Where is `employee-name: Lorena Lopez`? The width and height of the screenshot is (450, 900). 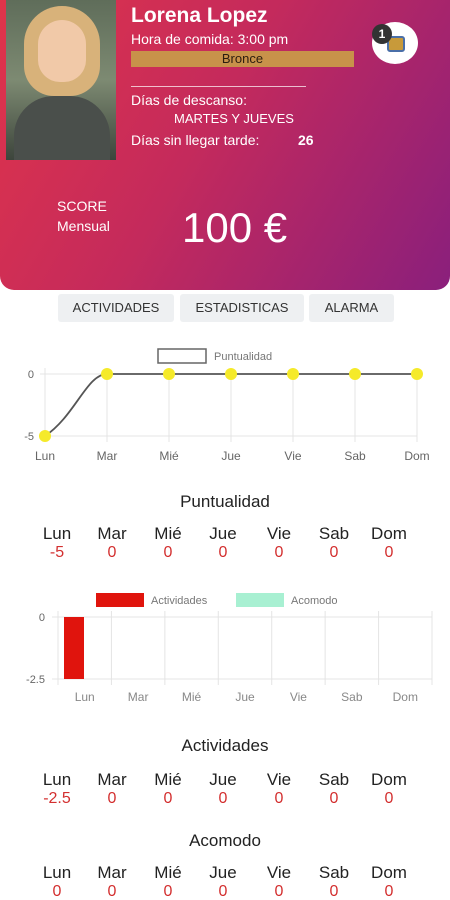 employee-name: Lorena Lopez is located at coordinates (199, 15).